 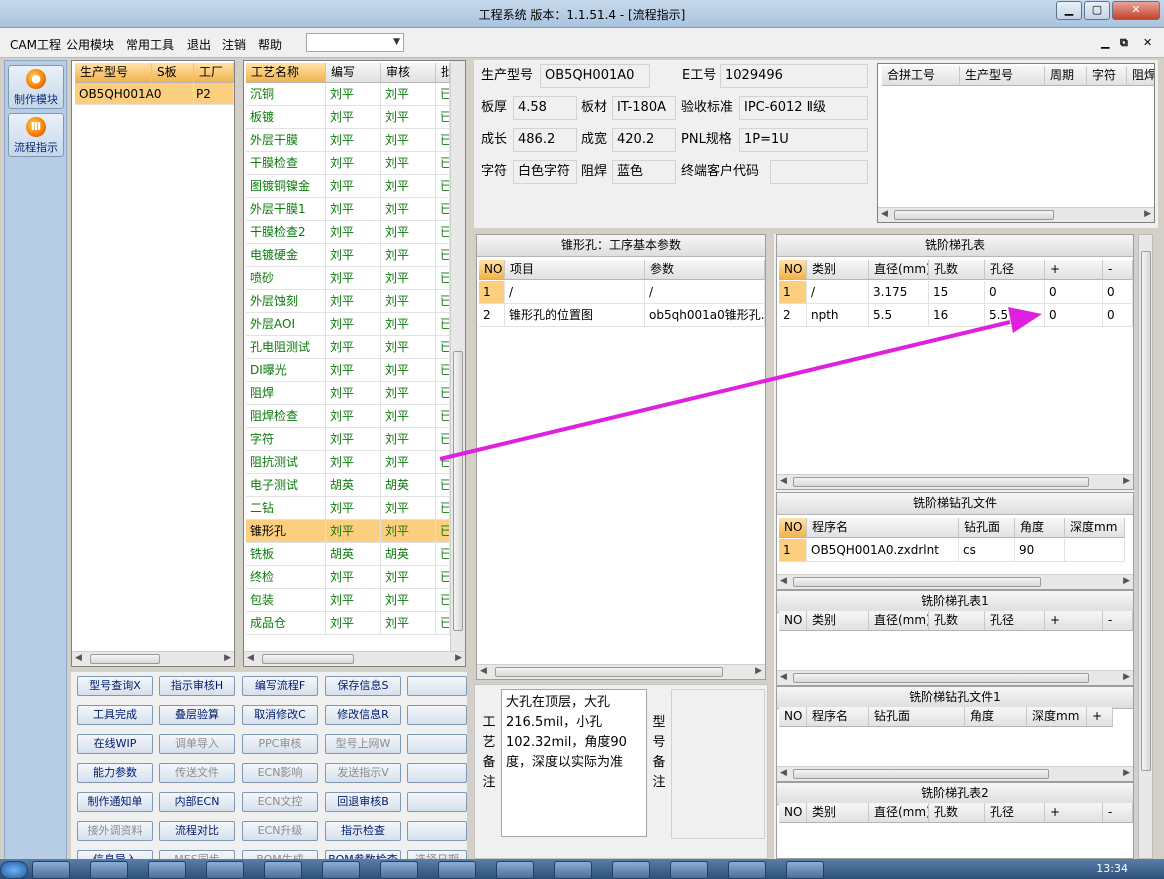 I want to click on table-cell: npth, so click(x=838, y=315).